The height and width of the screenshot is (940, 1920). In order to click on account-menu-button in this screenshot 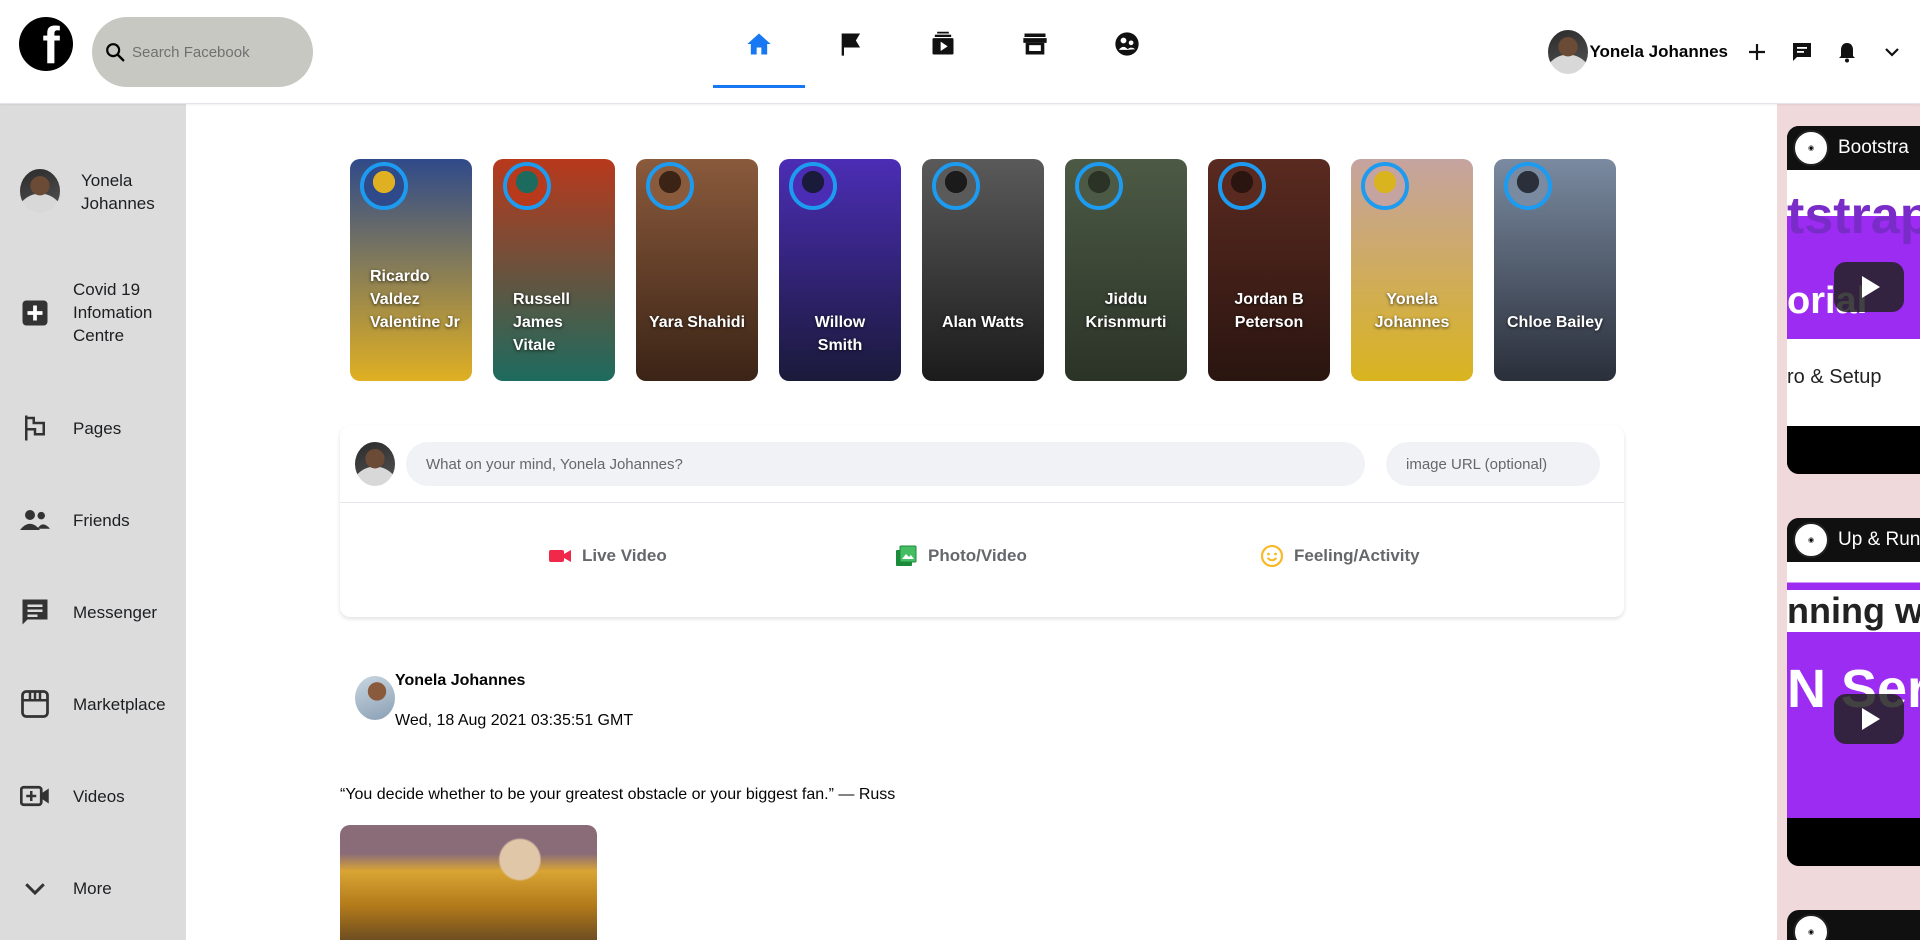, I will do `click(1891, 52)`.